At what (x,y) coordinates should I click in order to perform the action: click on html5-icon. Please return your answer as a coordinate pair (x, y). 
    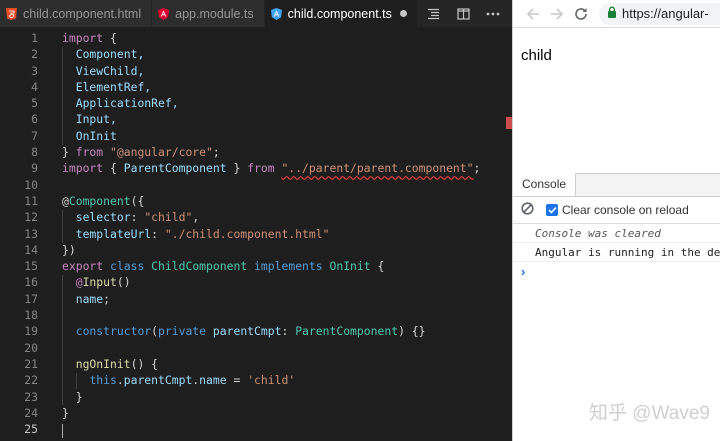
    Looking at the image, I should click on (11, 13).